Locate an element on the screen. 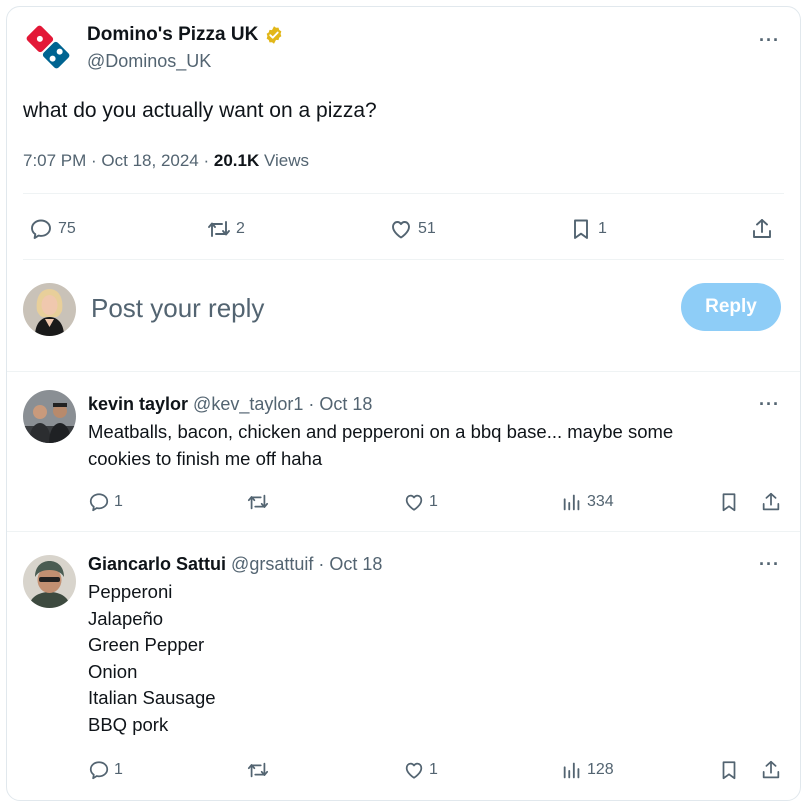 The width and height of the screenshot is (807, 807). author-handle: @Dominos_UK is located at coordinates (149, 61).